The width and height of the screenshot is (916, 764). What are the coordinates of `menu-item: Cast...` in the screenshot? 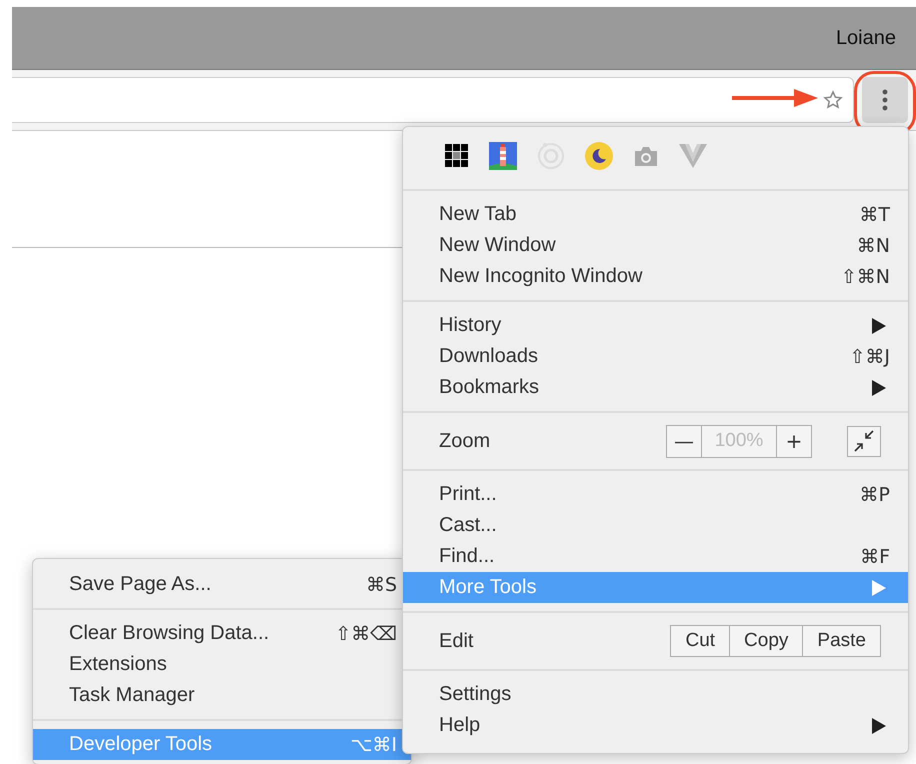 It's located at (655, 525).